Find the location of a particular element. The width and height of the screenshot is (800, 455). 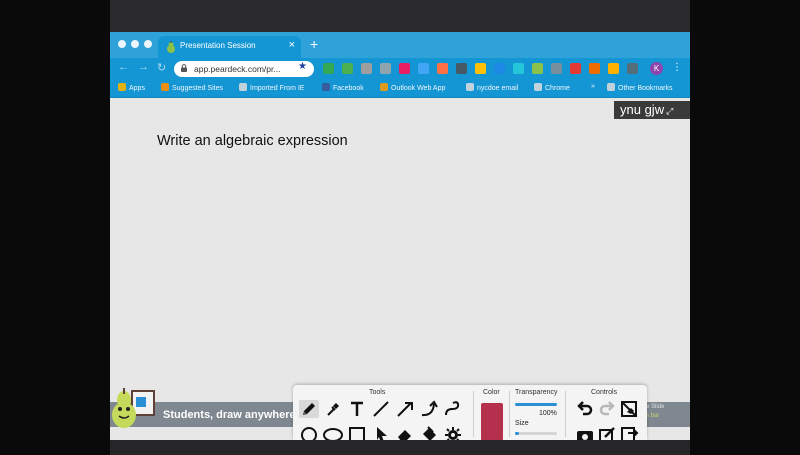

size-slider is located at coordinates (536, 433).